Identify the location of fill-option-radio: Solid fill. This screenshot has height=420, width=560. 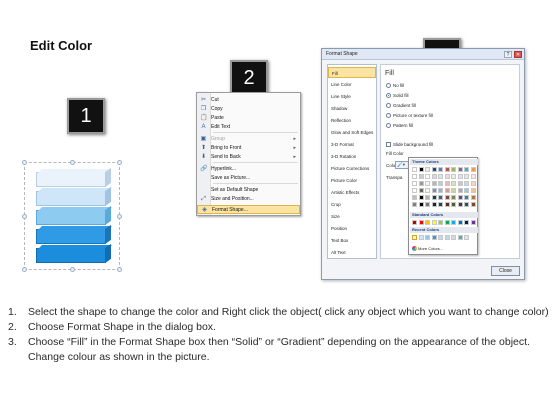
(397, 95).